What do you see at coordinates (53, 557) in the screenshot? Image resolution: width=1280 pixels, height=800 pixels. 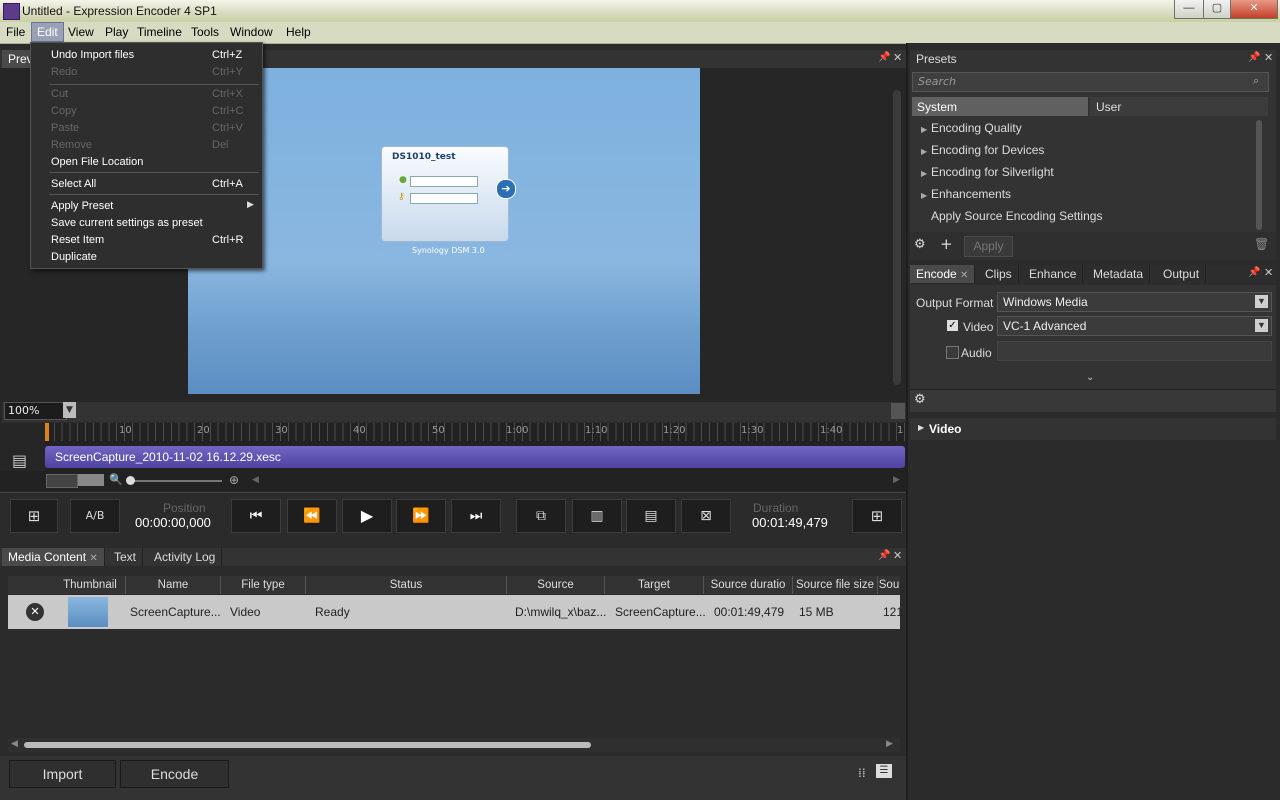 I see `tab-media-content: Media Content ✕` at bounding box center [53, 557].